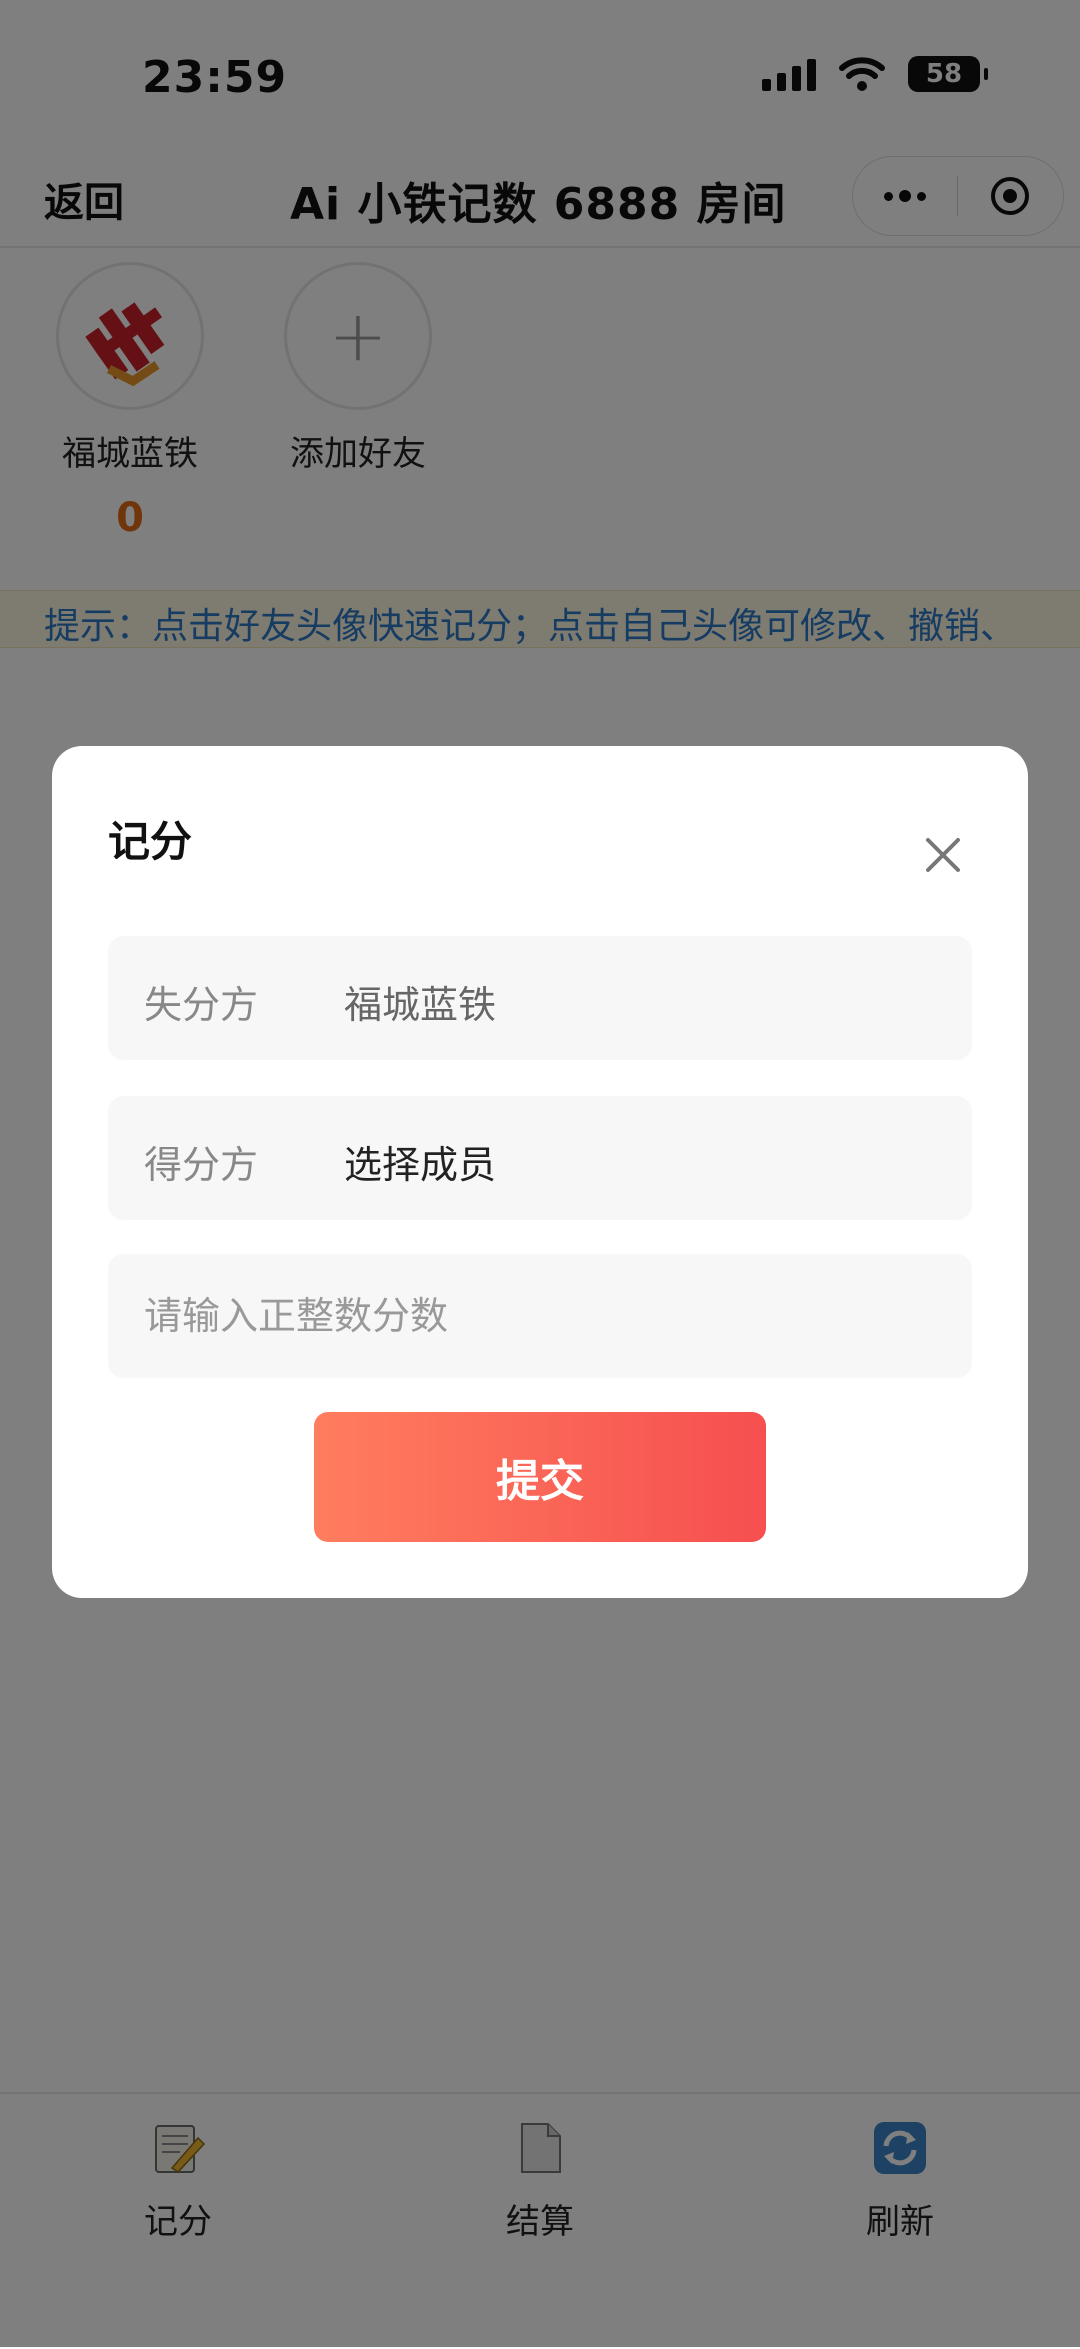  Describe the element at coordinates (540, 1158) in the screenshot. I see `winner-select: 得分方 选择成员` at that location.